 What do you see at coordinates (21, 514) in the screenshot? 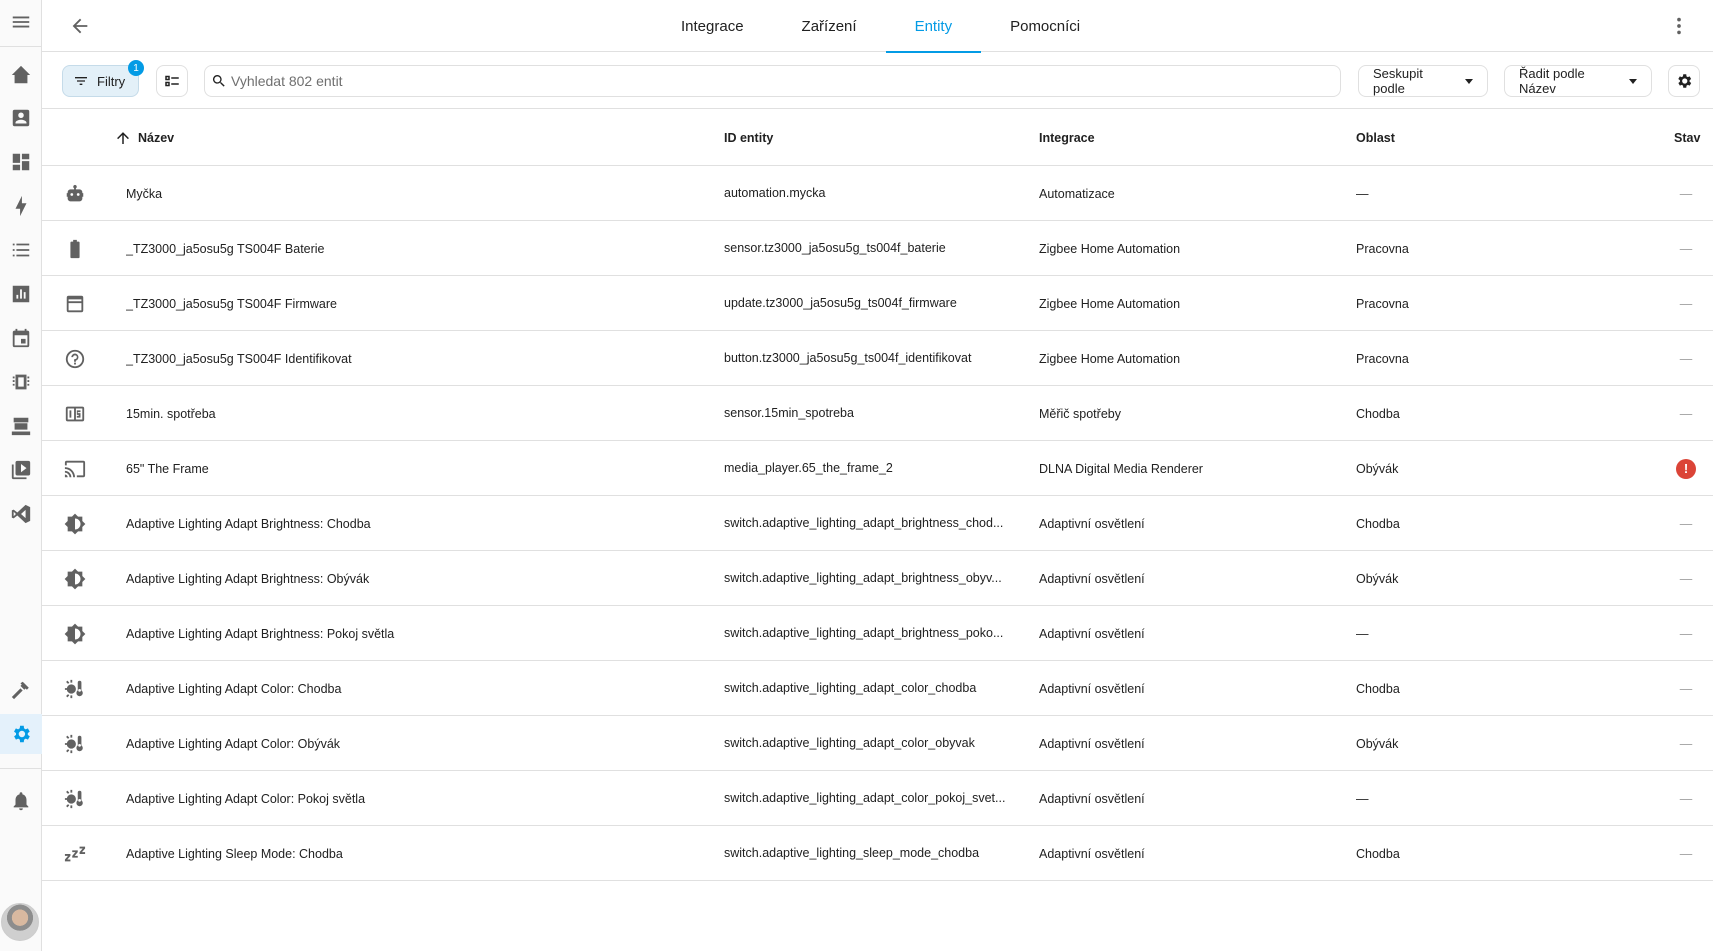
I see `vscode-icon` at bounding box center [21, 514].